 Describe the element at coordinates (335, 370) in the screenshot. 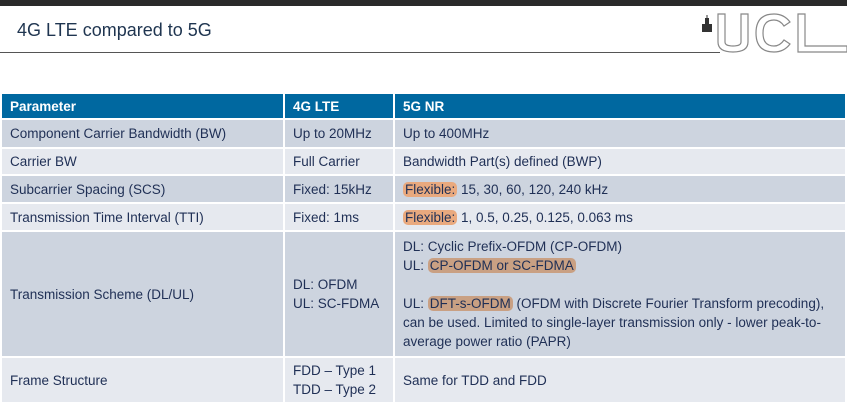

I see `lte-line: FDD – Type 1` at that location.